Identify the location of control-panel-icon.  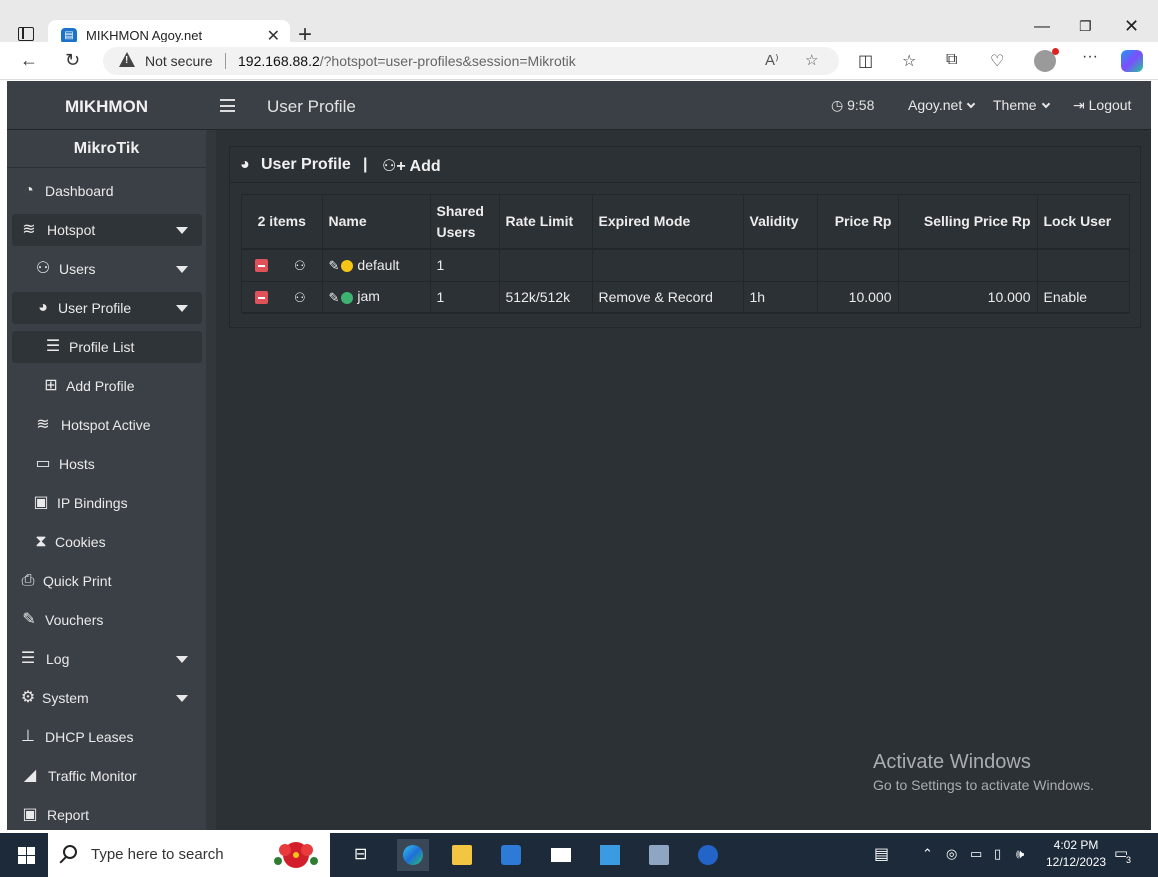
(610, 855).